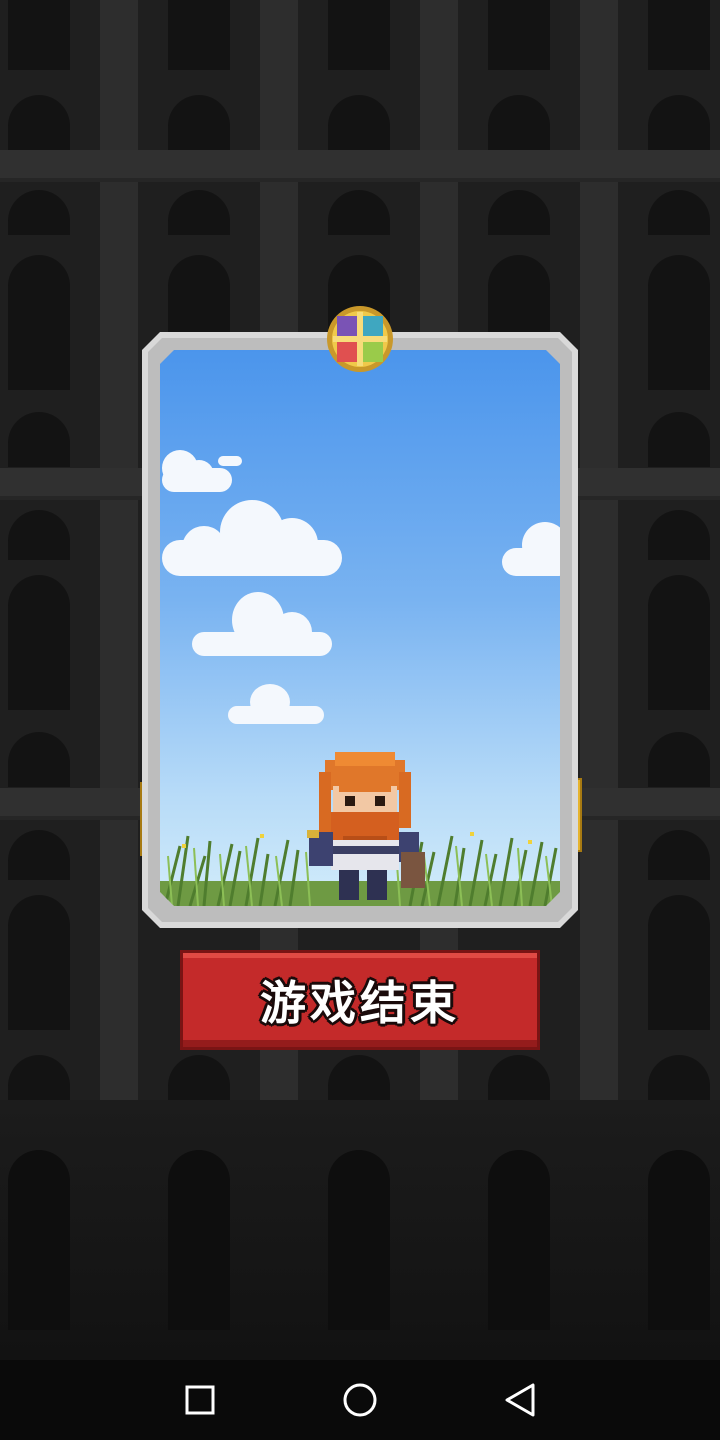 This screenshot has width=720, height=1440. Describe the element at coordinates (360, 339) in the screenshot. I see `class-emblem-icon` at that location.